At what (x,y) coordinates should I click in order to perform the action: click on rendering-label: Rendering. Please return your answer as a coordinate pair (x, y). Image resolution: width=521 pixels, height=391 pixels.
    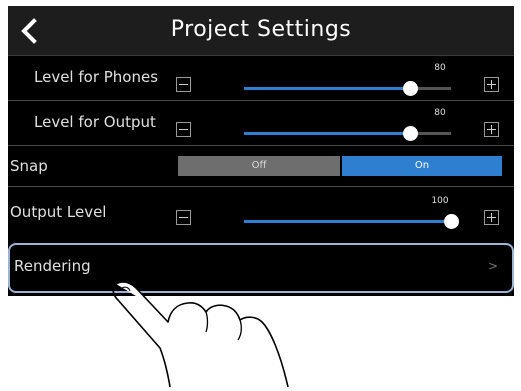
    Looking at the image, I should click on (52, 266).